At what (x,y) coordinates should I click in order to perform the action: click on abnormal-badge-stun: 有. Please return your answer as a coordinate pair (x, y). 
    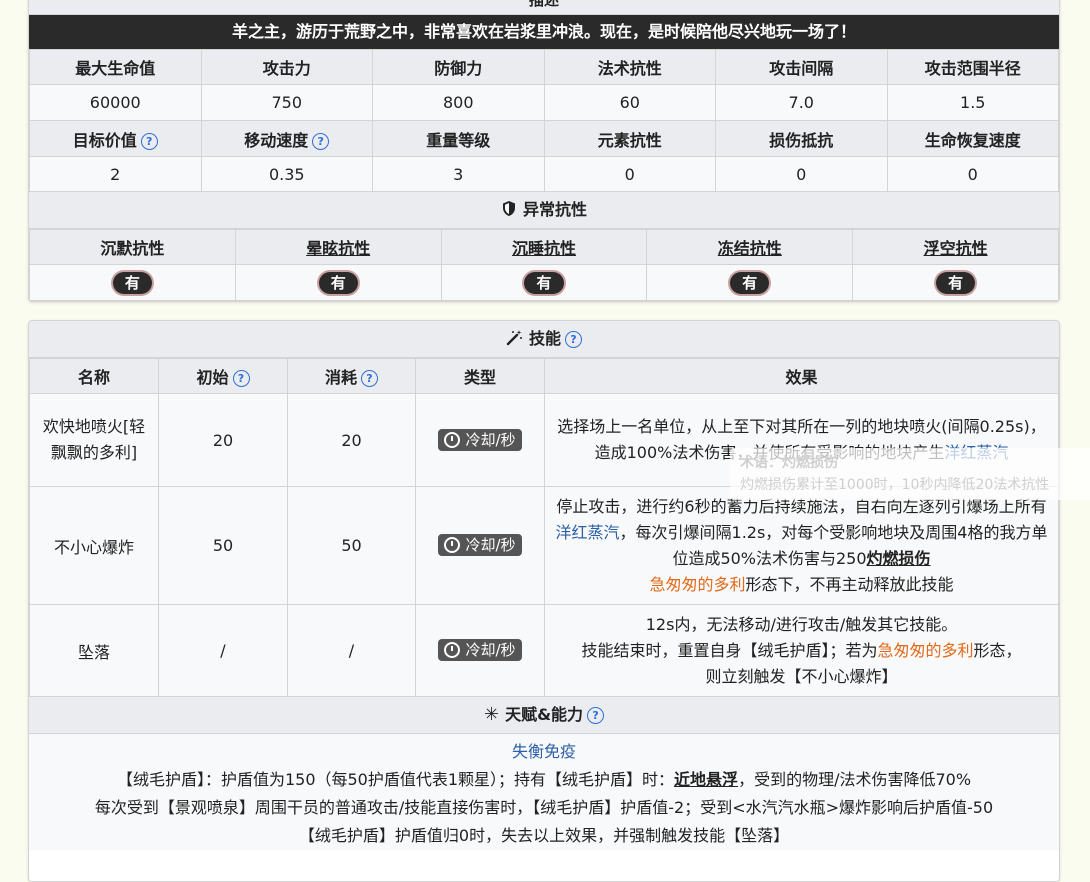
    Looking at the image, I should click on (338, 282).